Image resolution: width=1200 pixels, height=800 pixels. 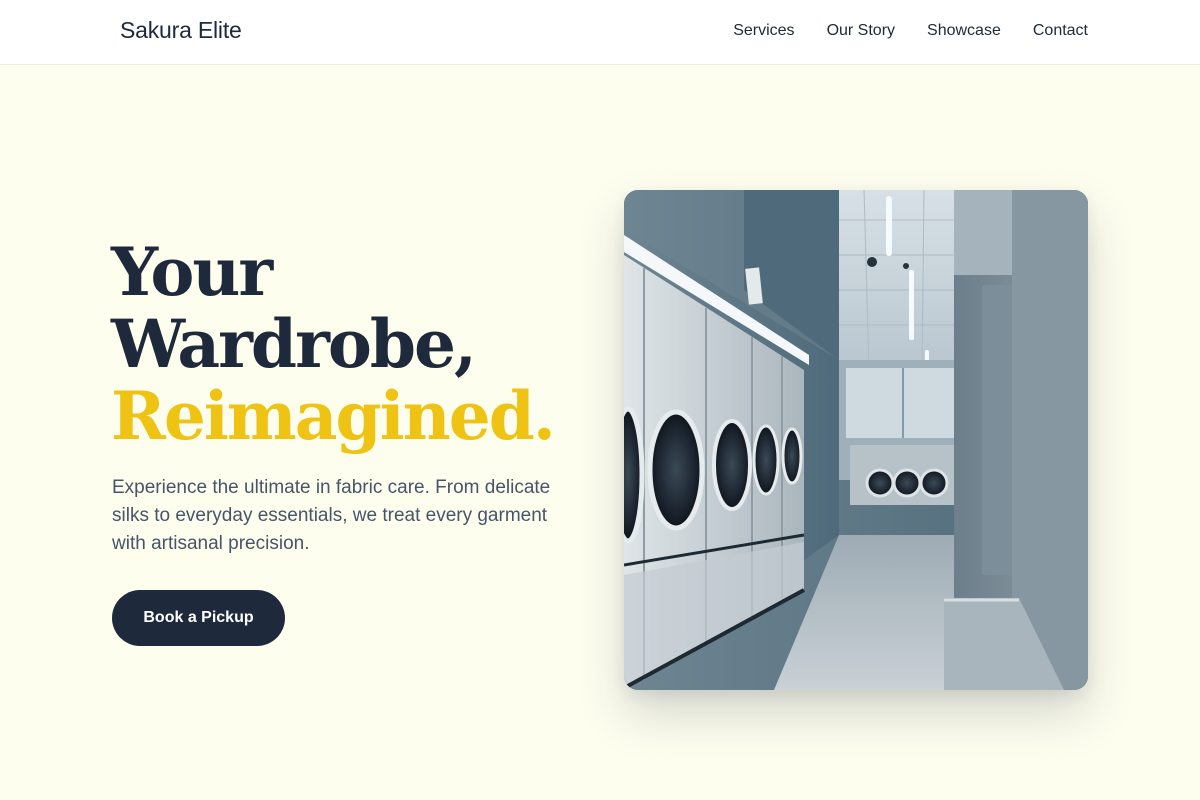 I want to click on hero-title: Your Wardrobe, Reimagined., so click(x=333, y=344).